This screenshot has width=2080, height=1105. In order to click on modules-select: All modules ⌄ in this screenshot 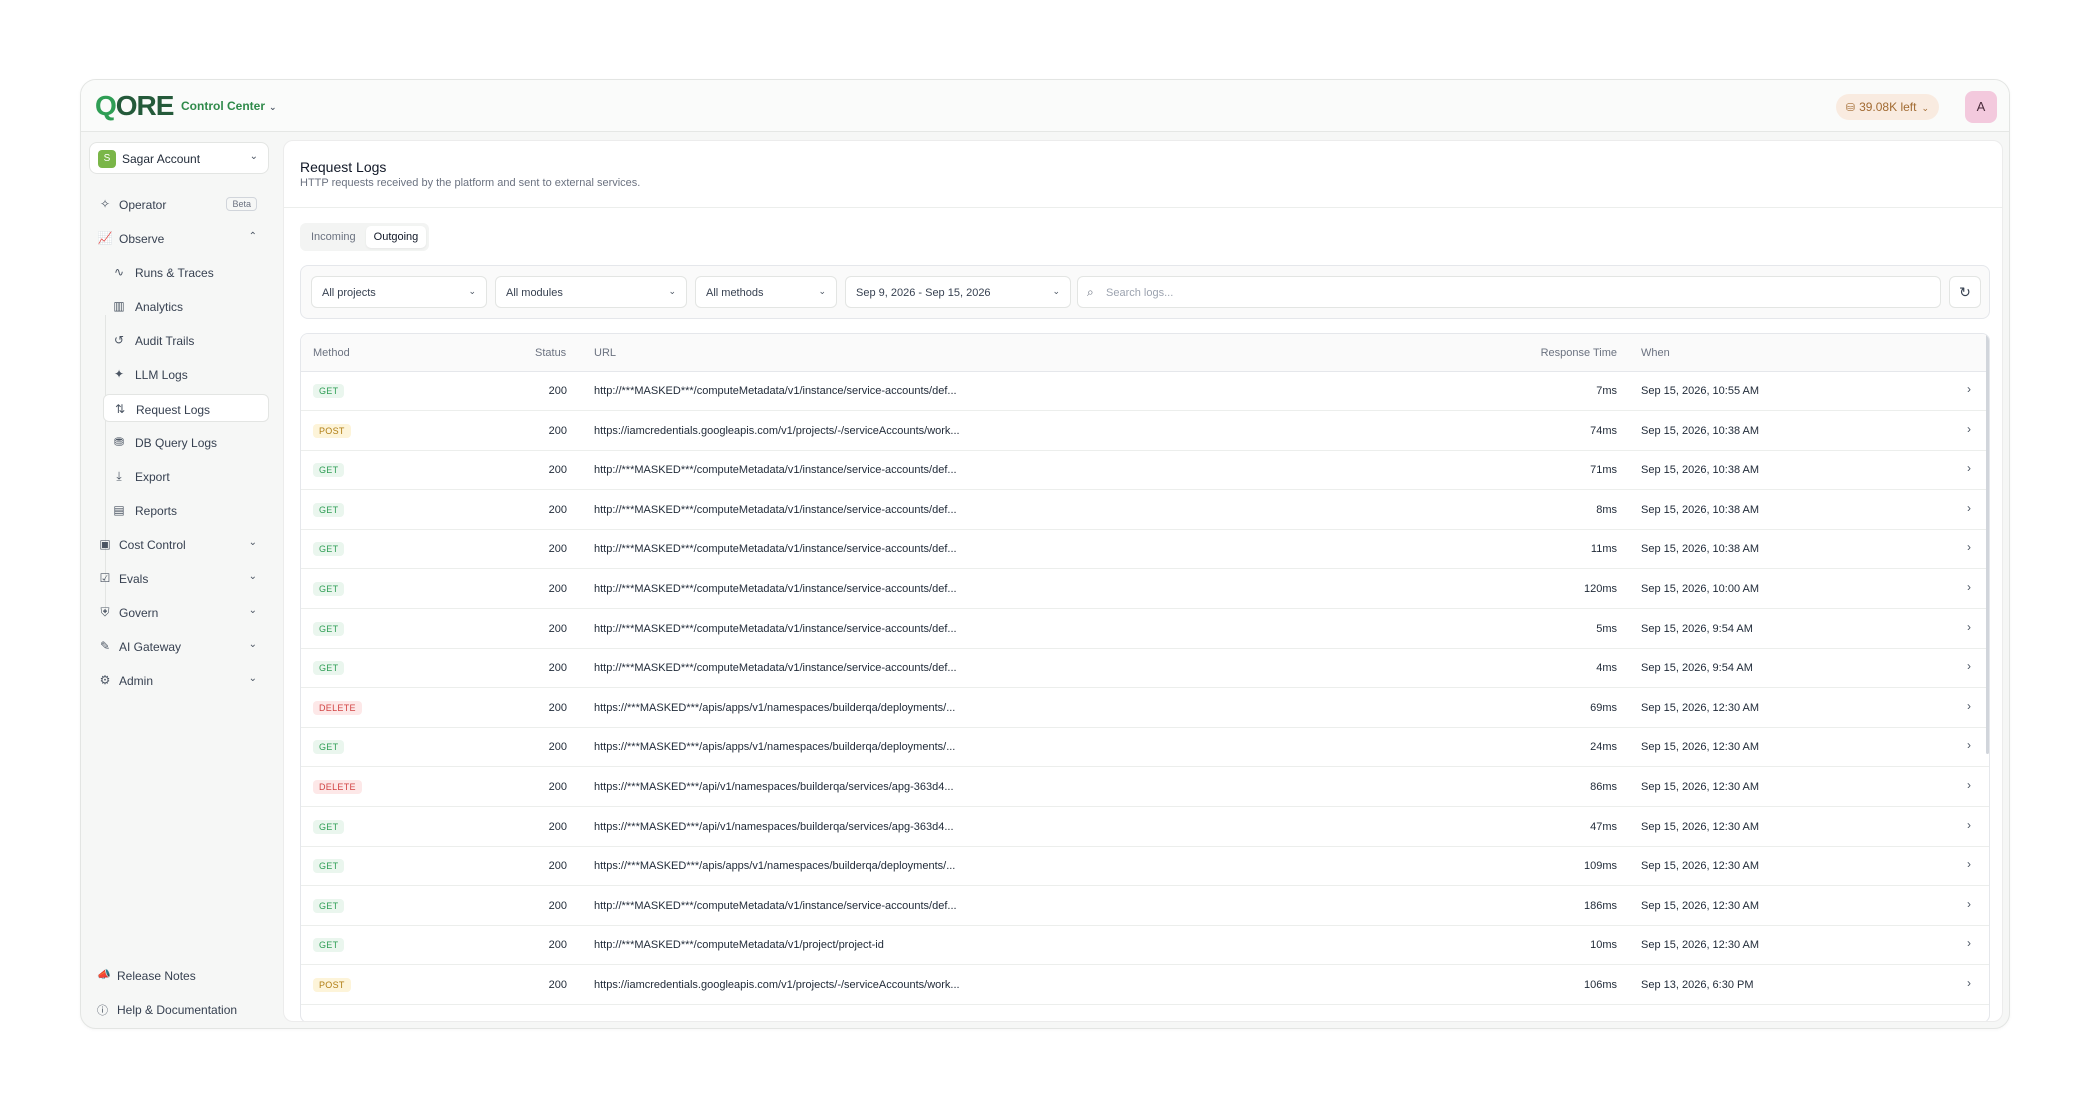, I will do `click(591, 292)`.